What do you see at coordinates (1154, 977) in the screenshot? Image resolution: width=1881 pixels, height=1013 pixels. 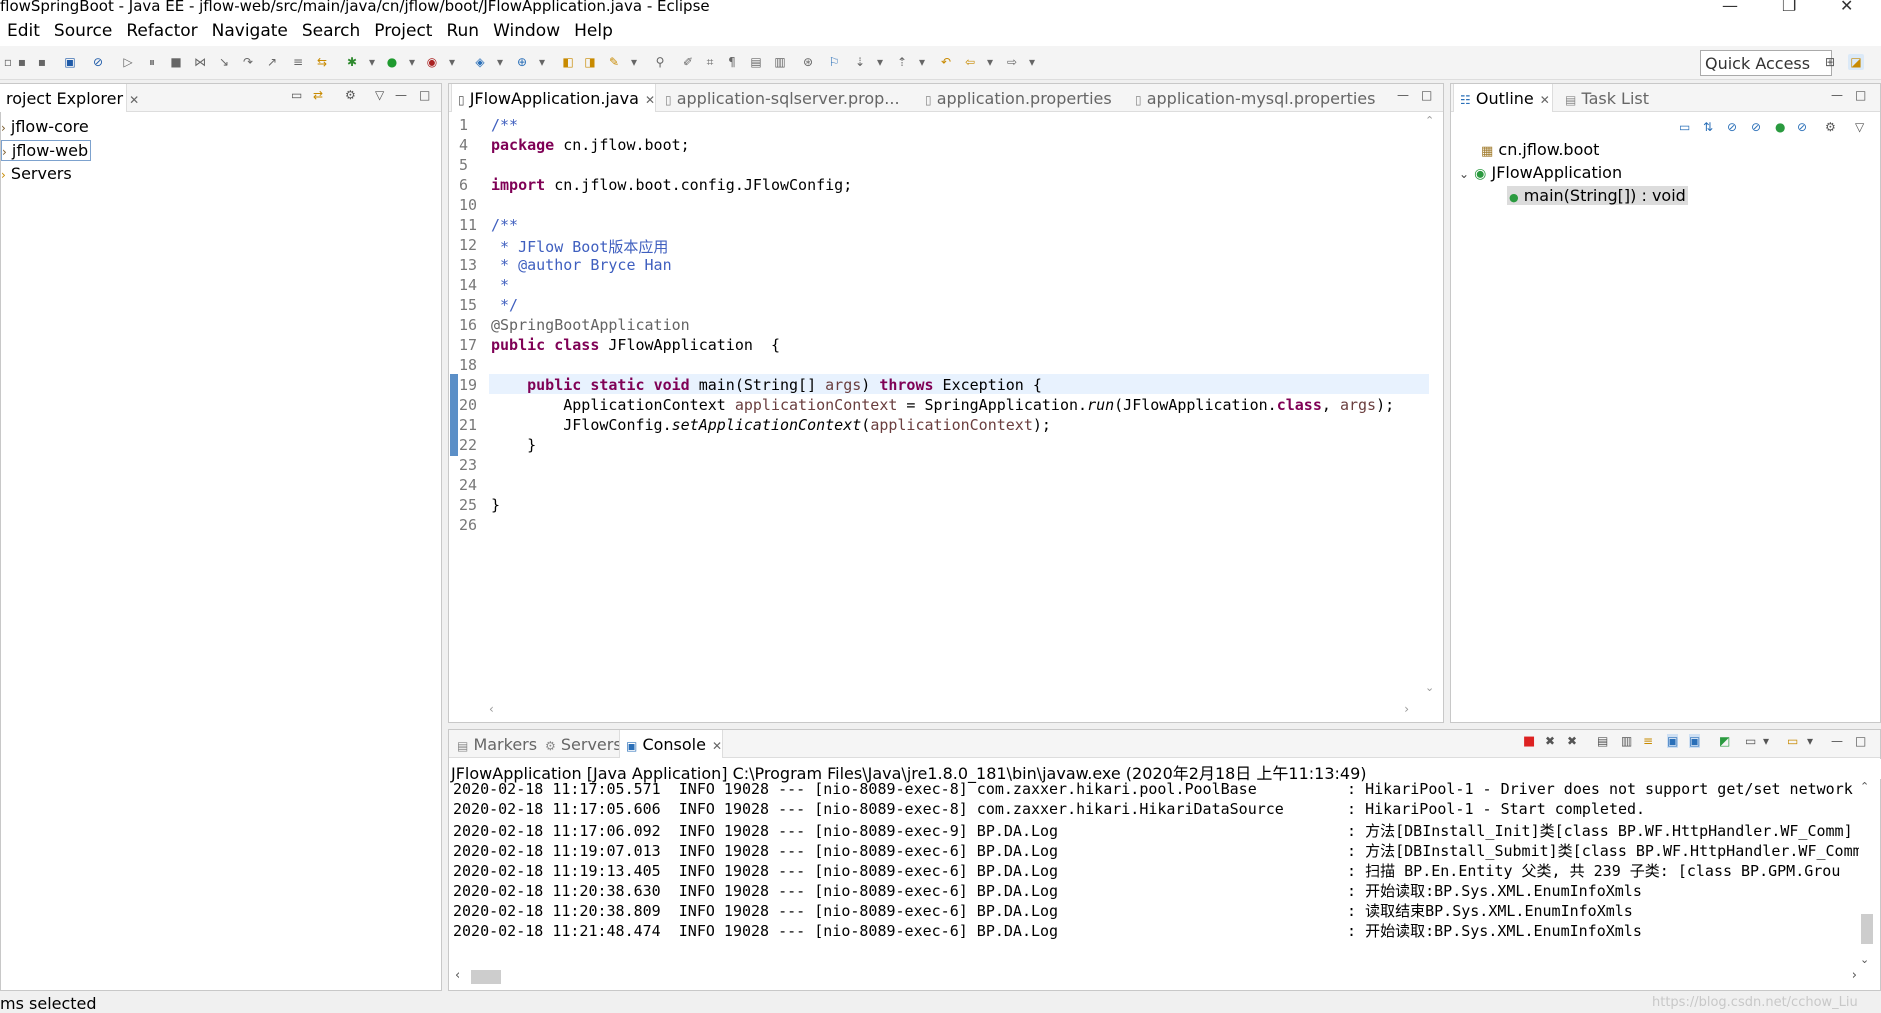 I see `console-horizontal-scrollbar: ‹ ›` at bounding box center [1154, 977].